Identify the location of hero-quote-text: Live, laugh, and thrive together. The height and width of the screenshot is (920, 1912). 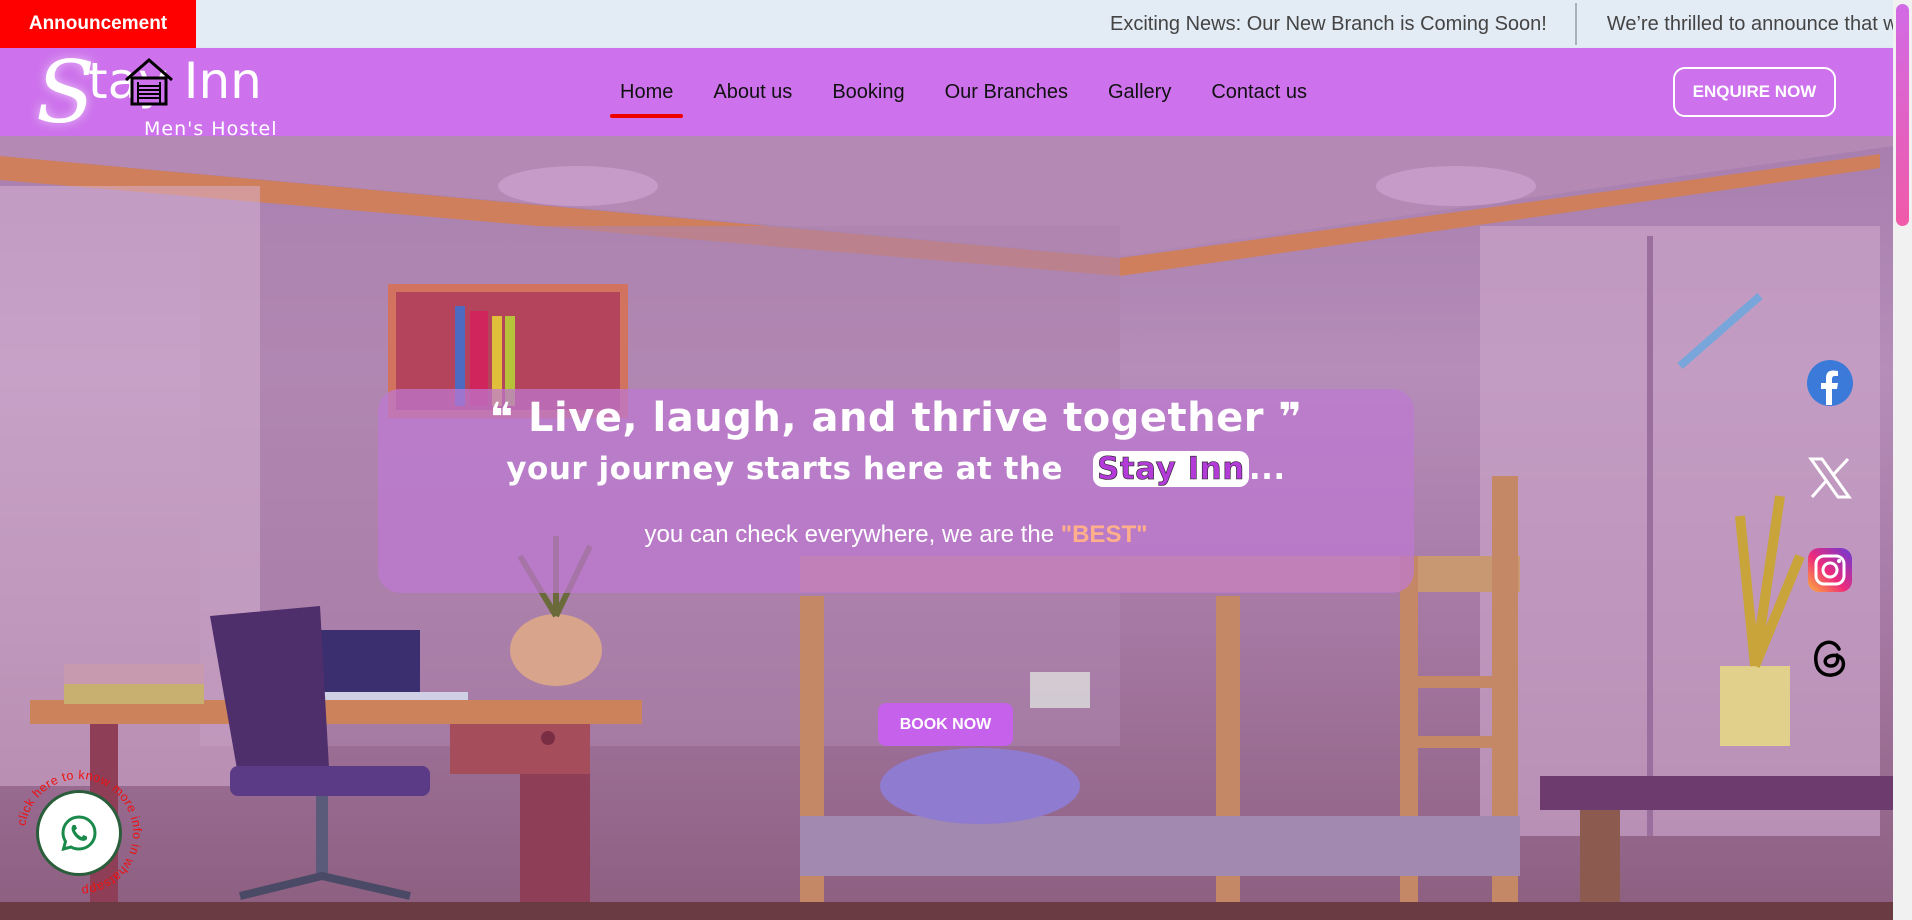
(896, 418).